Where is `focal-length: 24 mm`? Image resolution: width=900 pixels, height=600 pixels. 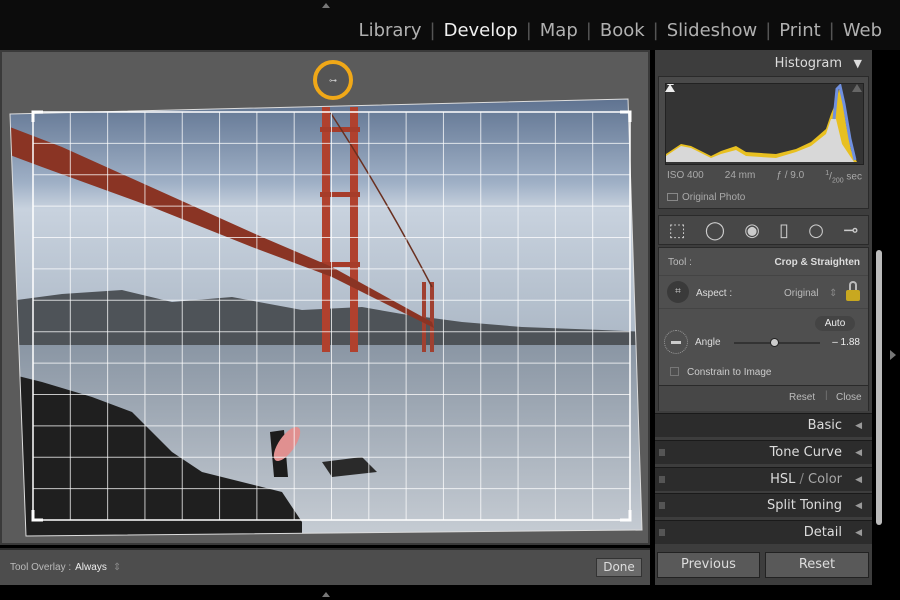 focal-length: 24 mm is located at coordinates (740, 175).